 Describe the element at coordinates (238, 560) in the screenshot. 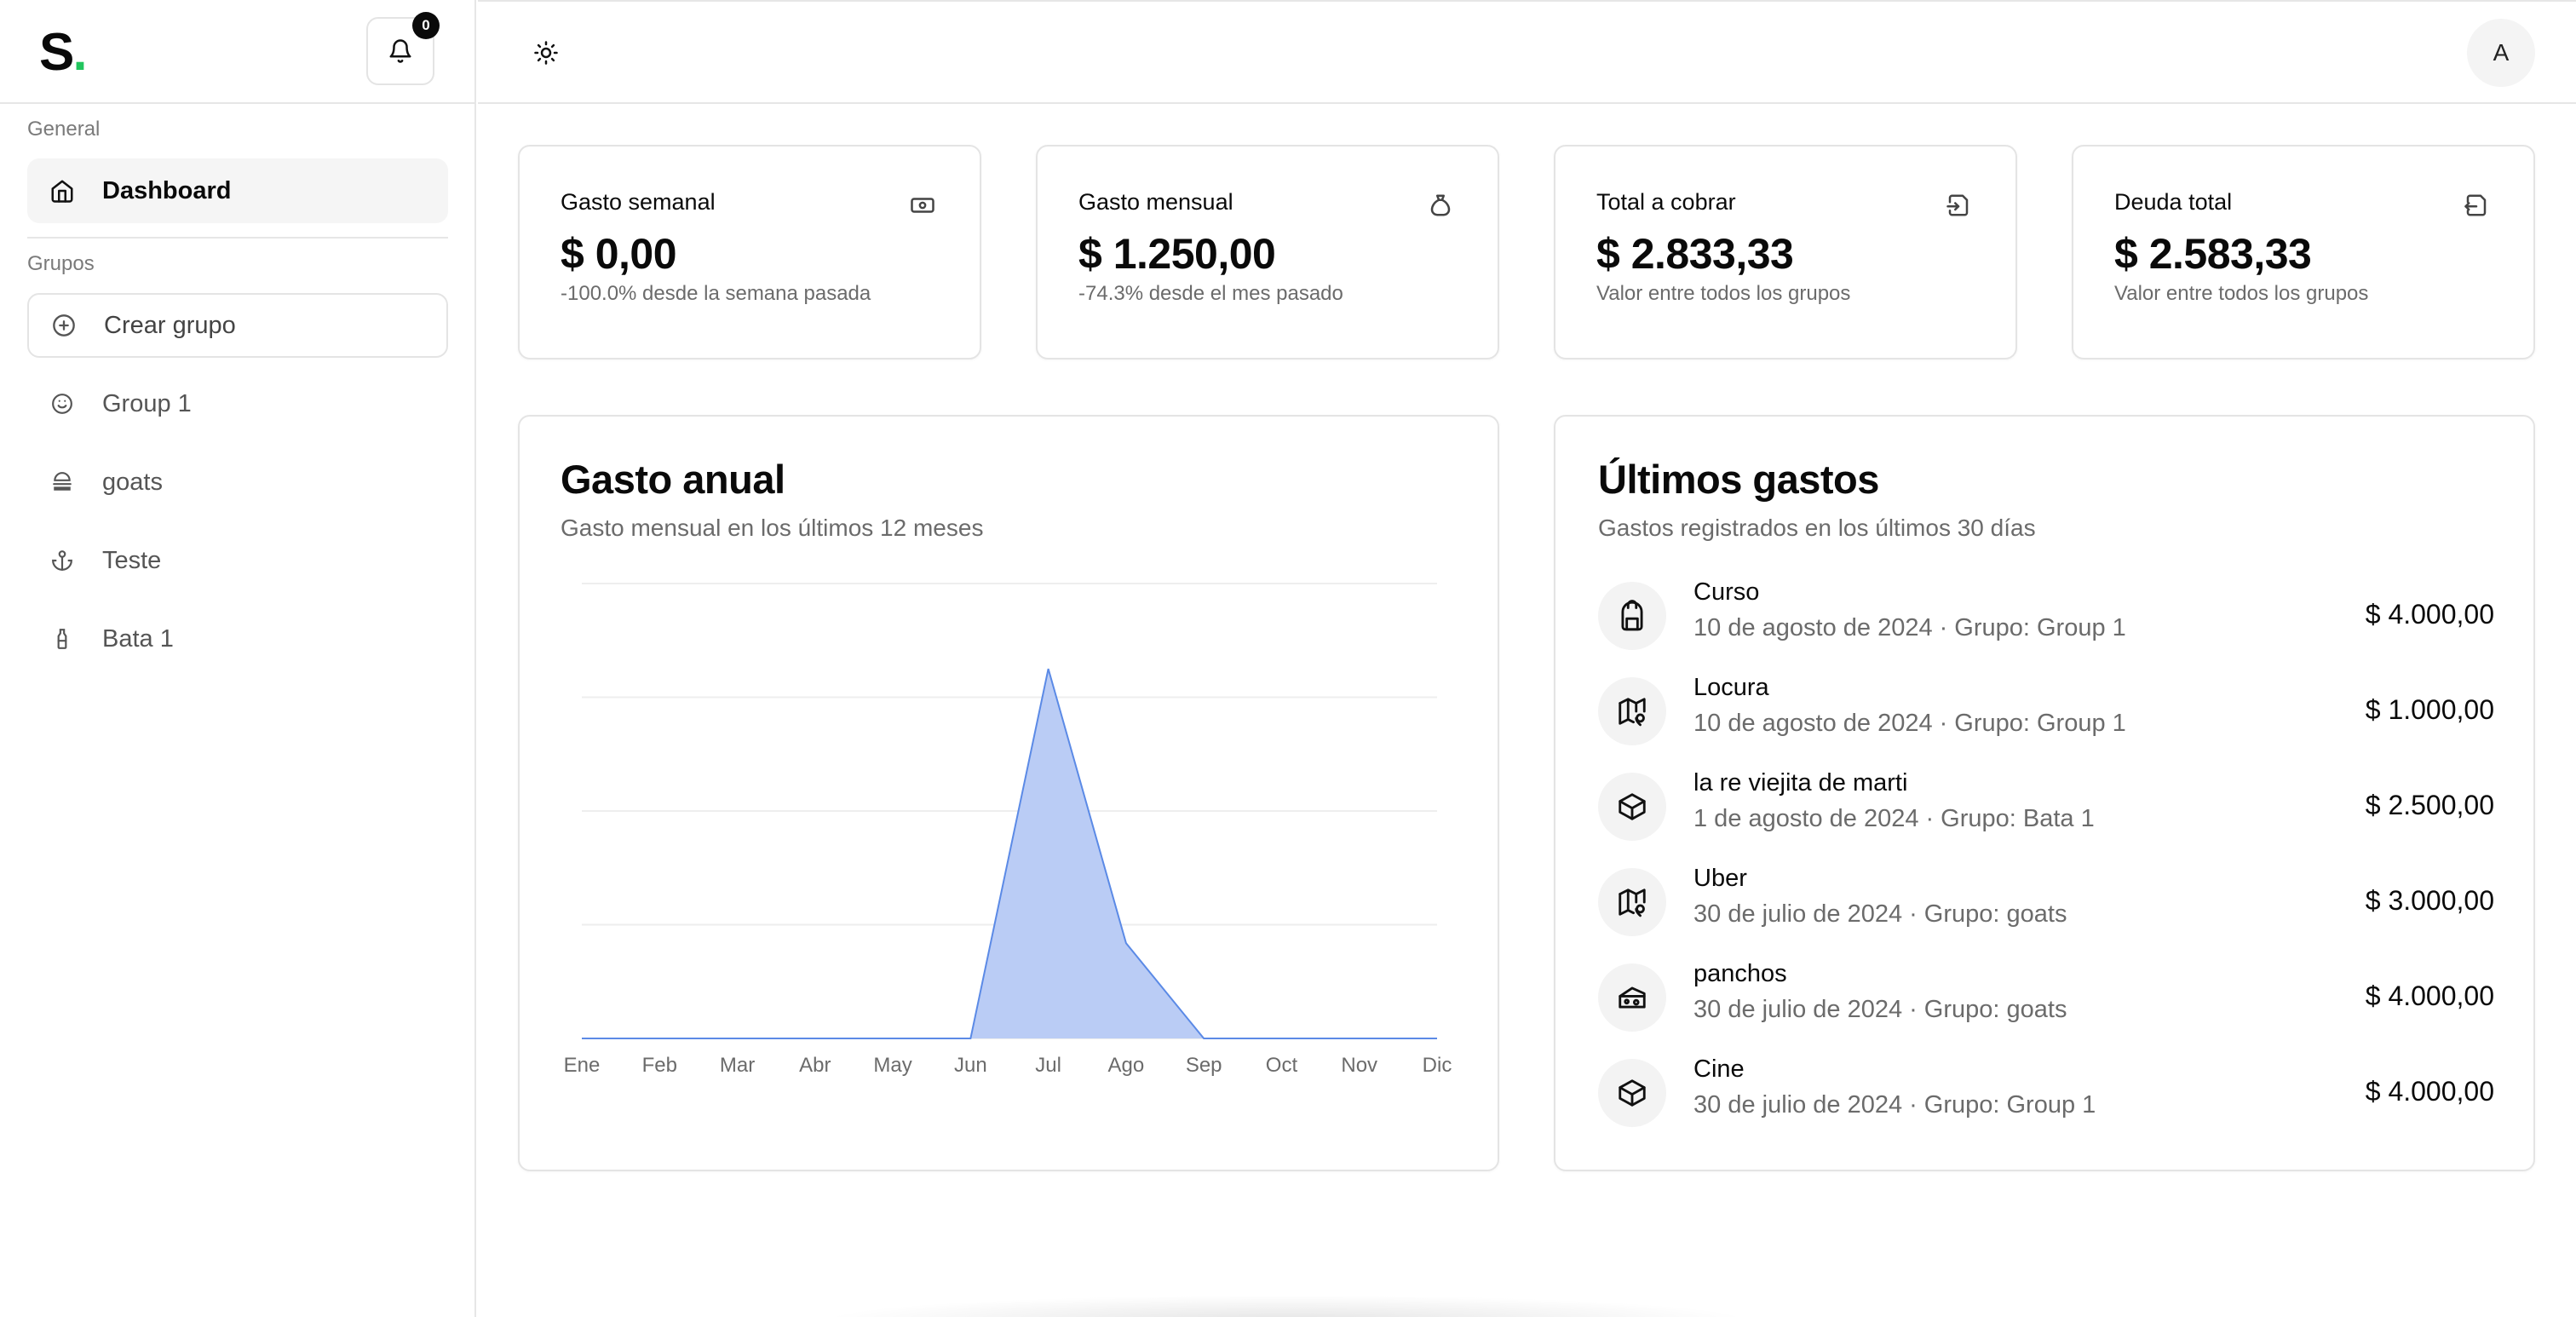

I see `sidebar-item-teste: Teste` at that location.